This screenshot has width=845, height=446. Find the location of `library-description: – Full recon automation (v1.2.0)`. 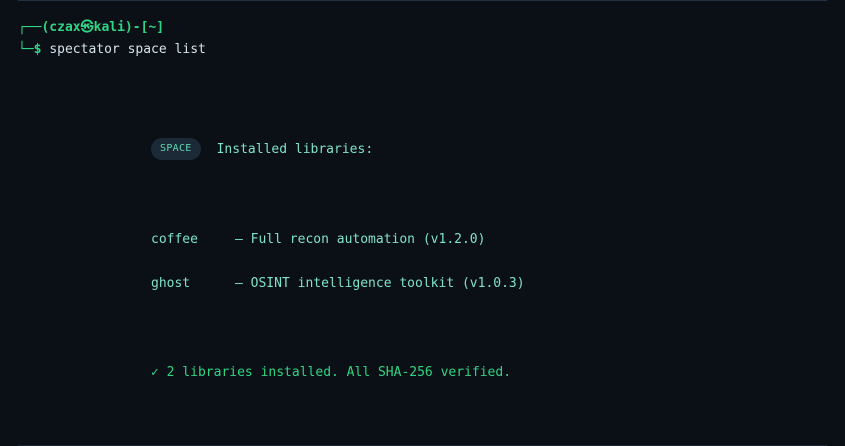

library-description: – Full recon automation (v1.2.0) is located at coordinates (360, 239).